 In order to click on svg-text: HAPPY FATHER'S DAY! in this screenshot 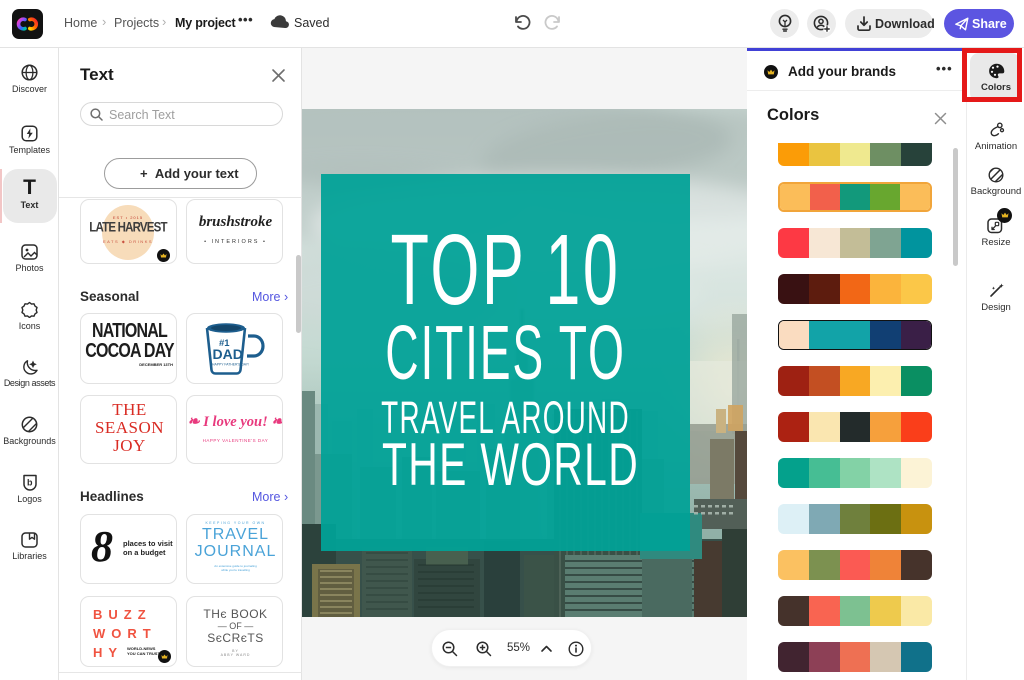, I will do `click(230, 365)`.